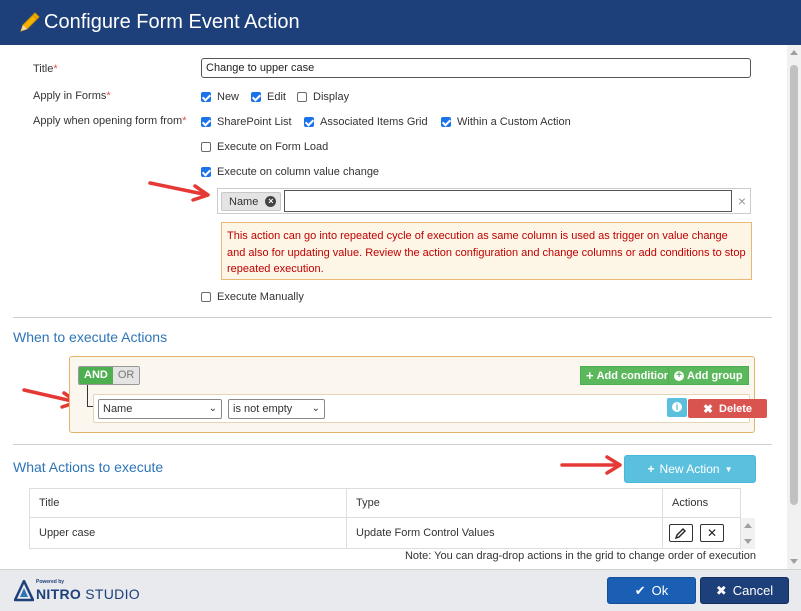  I want to click on checkbox-edit: Edit, so click(268, 97).